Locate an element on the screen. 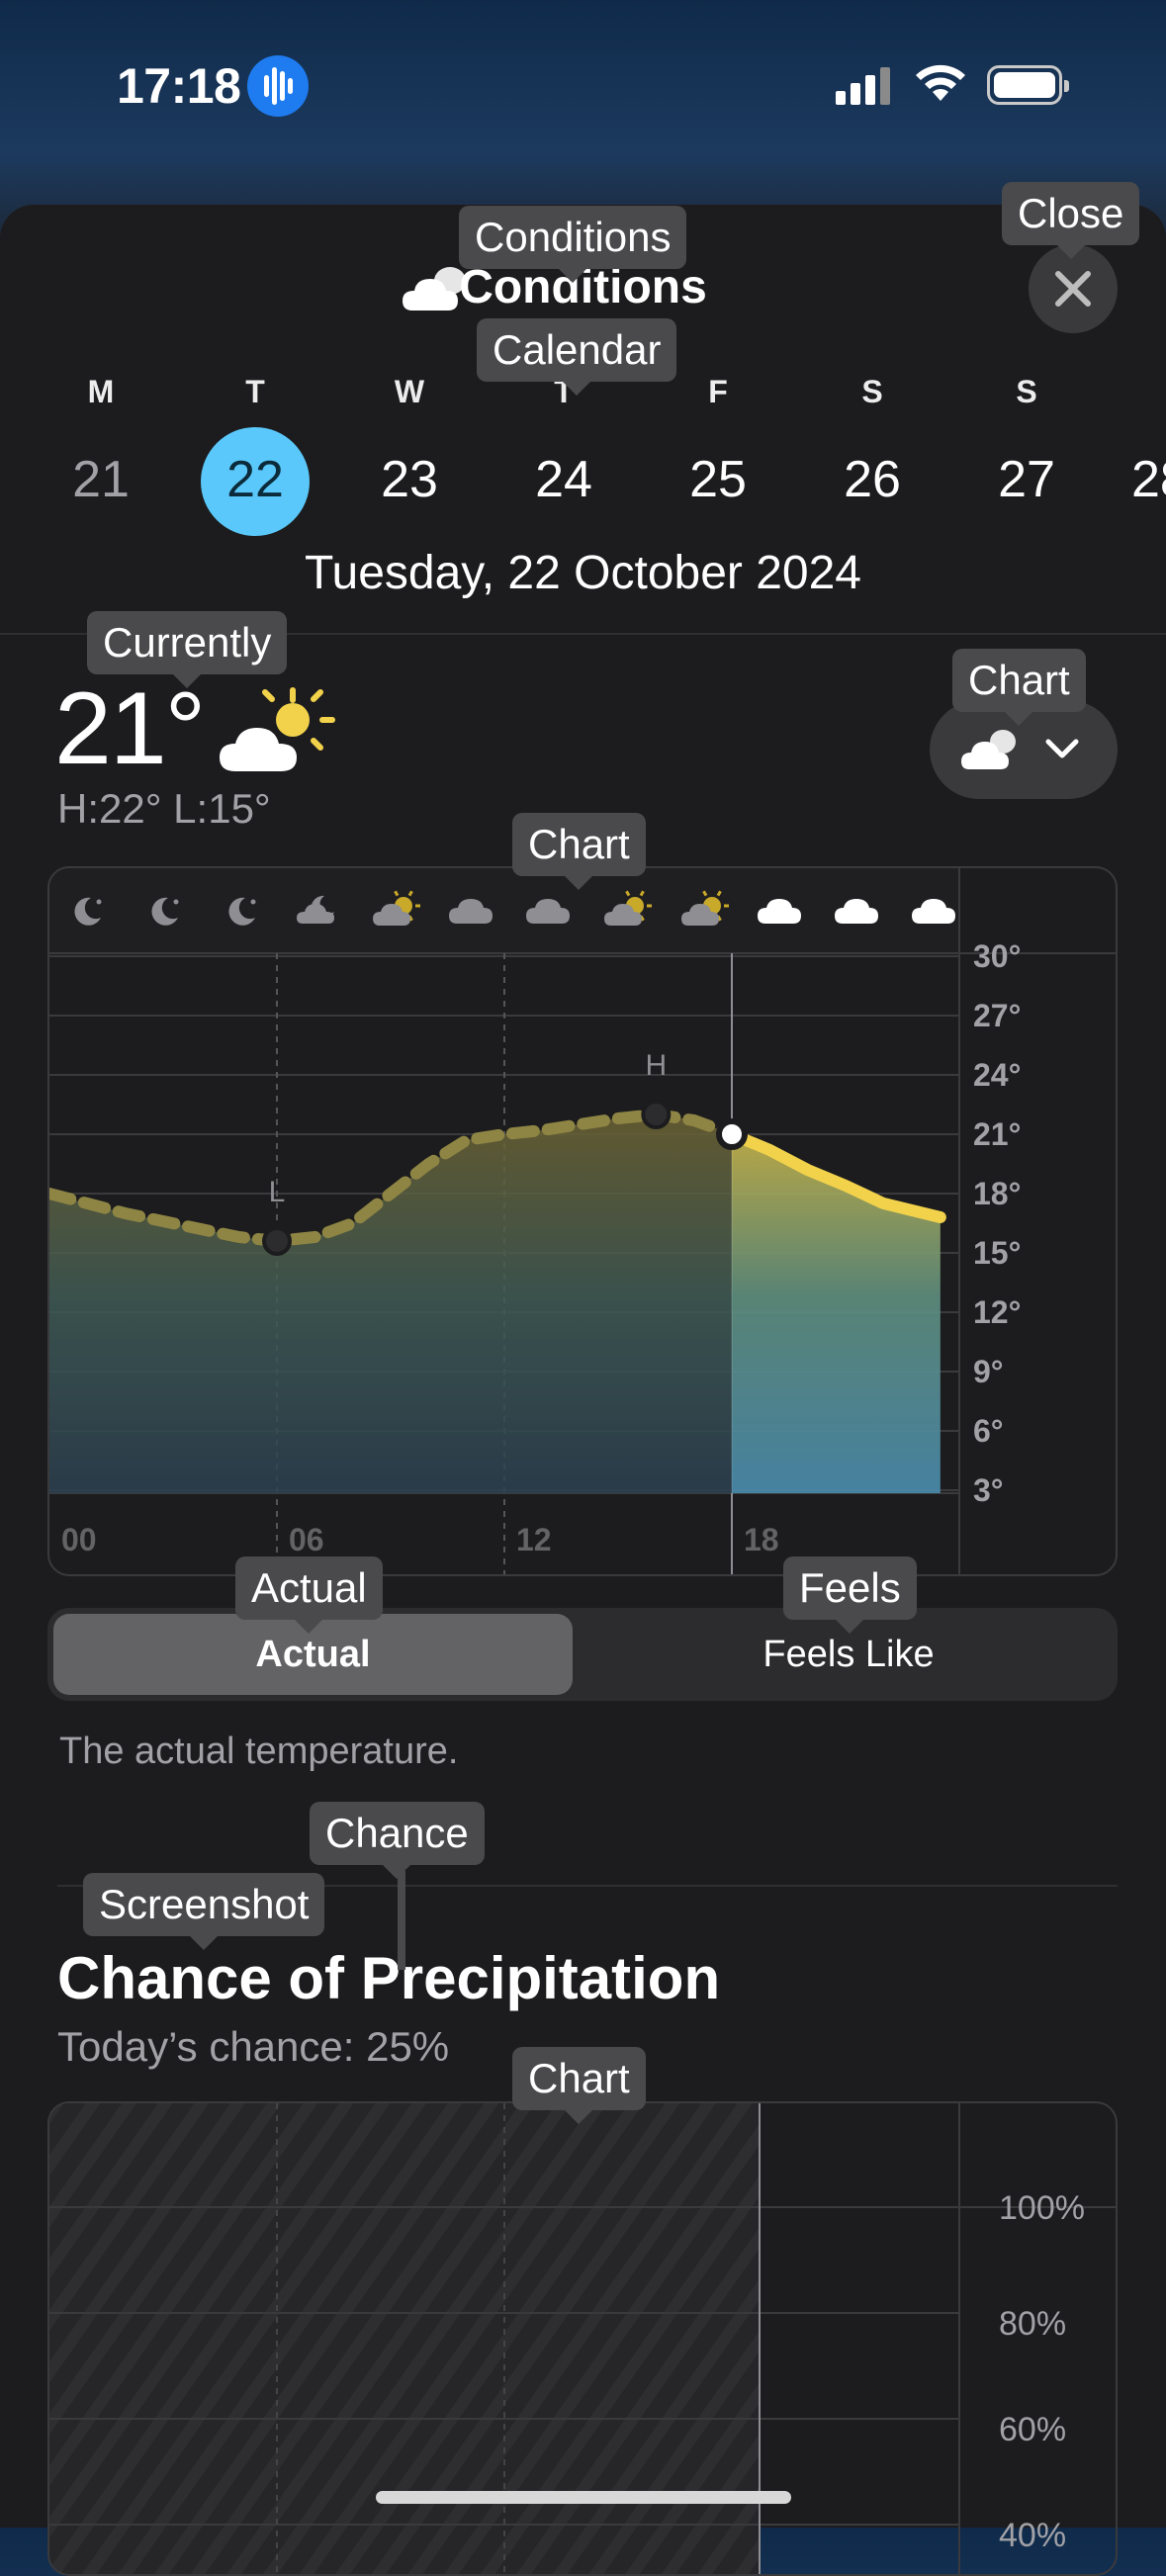 The width and height of the screenshot is (1166, 2576). y-tick-label: 9° is located at coordinates (988, 1371).